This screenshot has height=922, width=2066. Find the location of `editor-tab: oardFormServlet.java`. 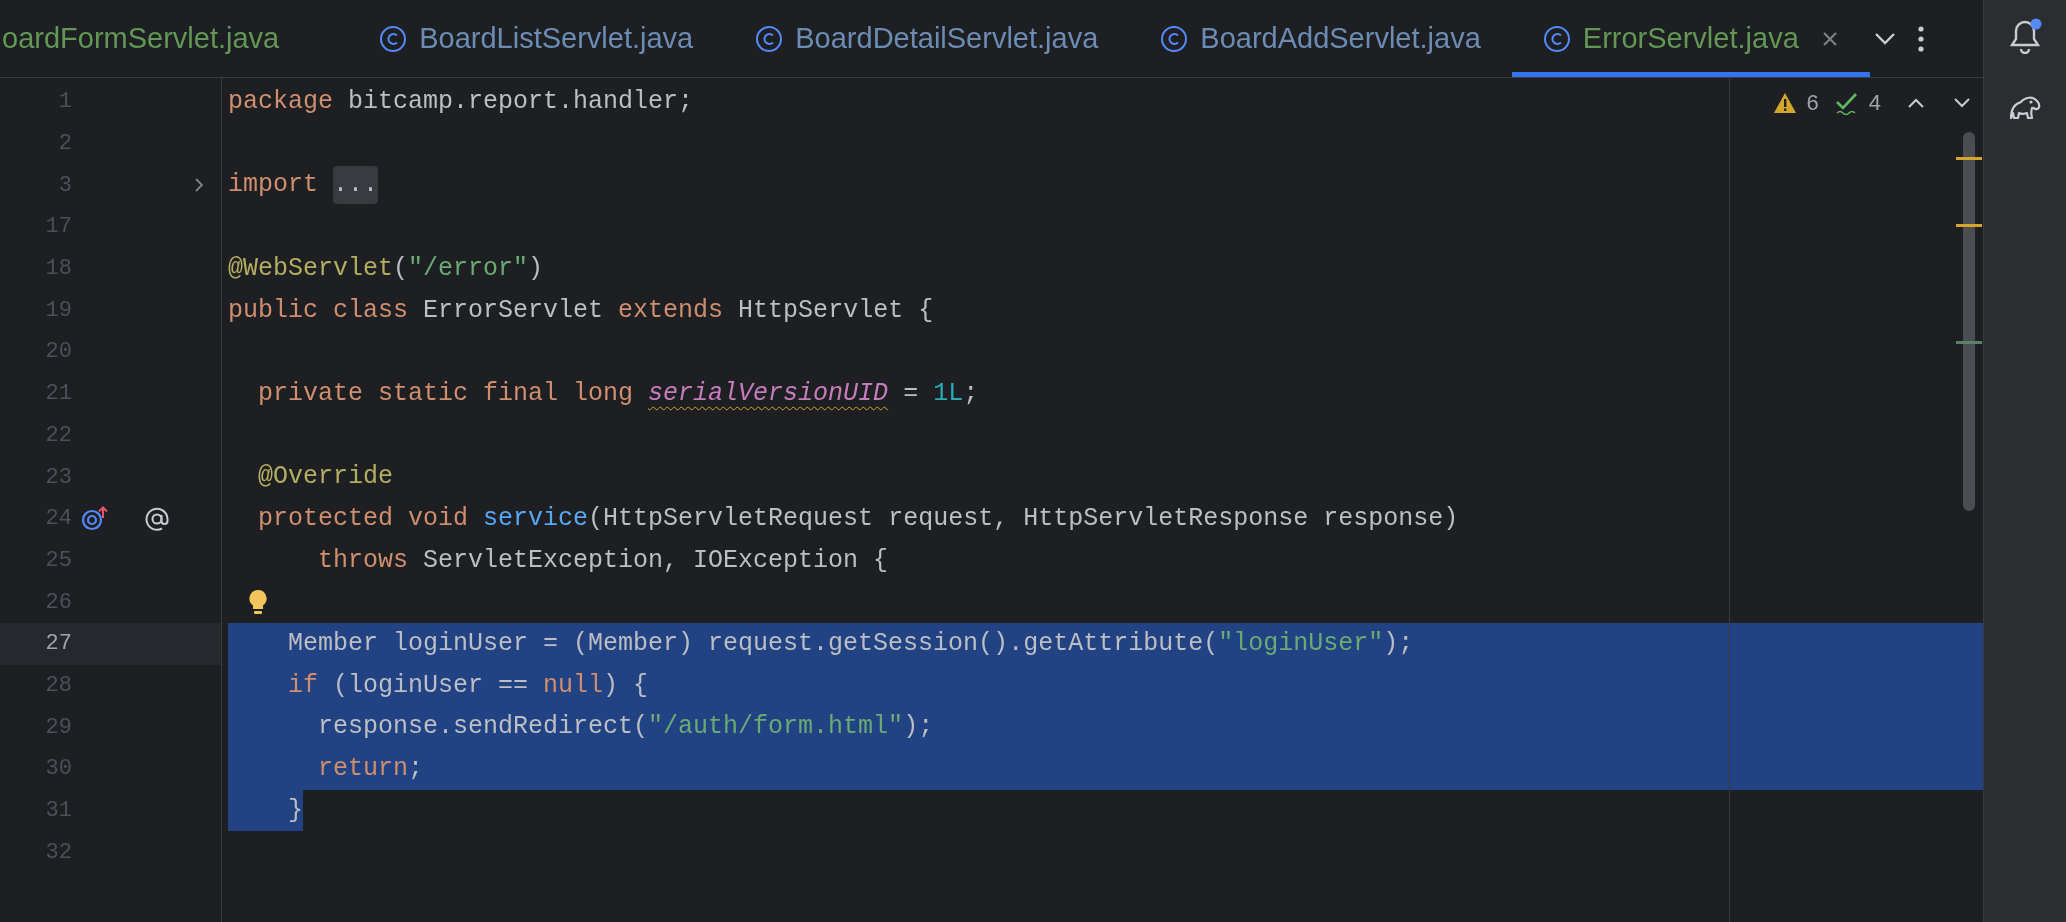

editor-tab: oardFormServlet.java is located at coordinates (174, 38).